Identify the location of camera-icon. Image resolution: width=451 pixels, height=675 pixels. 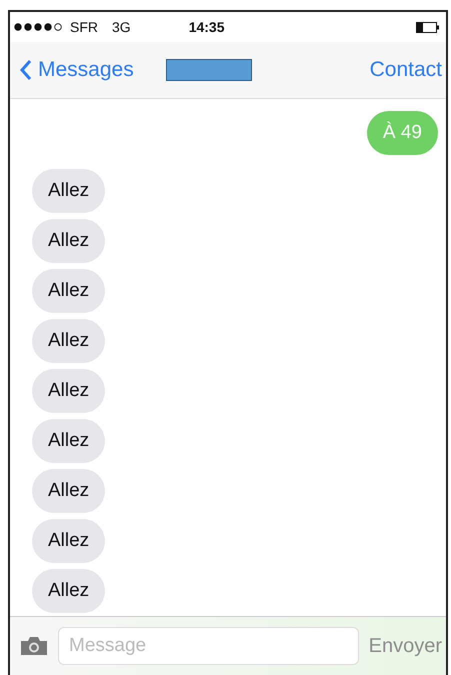
(34, 646).